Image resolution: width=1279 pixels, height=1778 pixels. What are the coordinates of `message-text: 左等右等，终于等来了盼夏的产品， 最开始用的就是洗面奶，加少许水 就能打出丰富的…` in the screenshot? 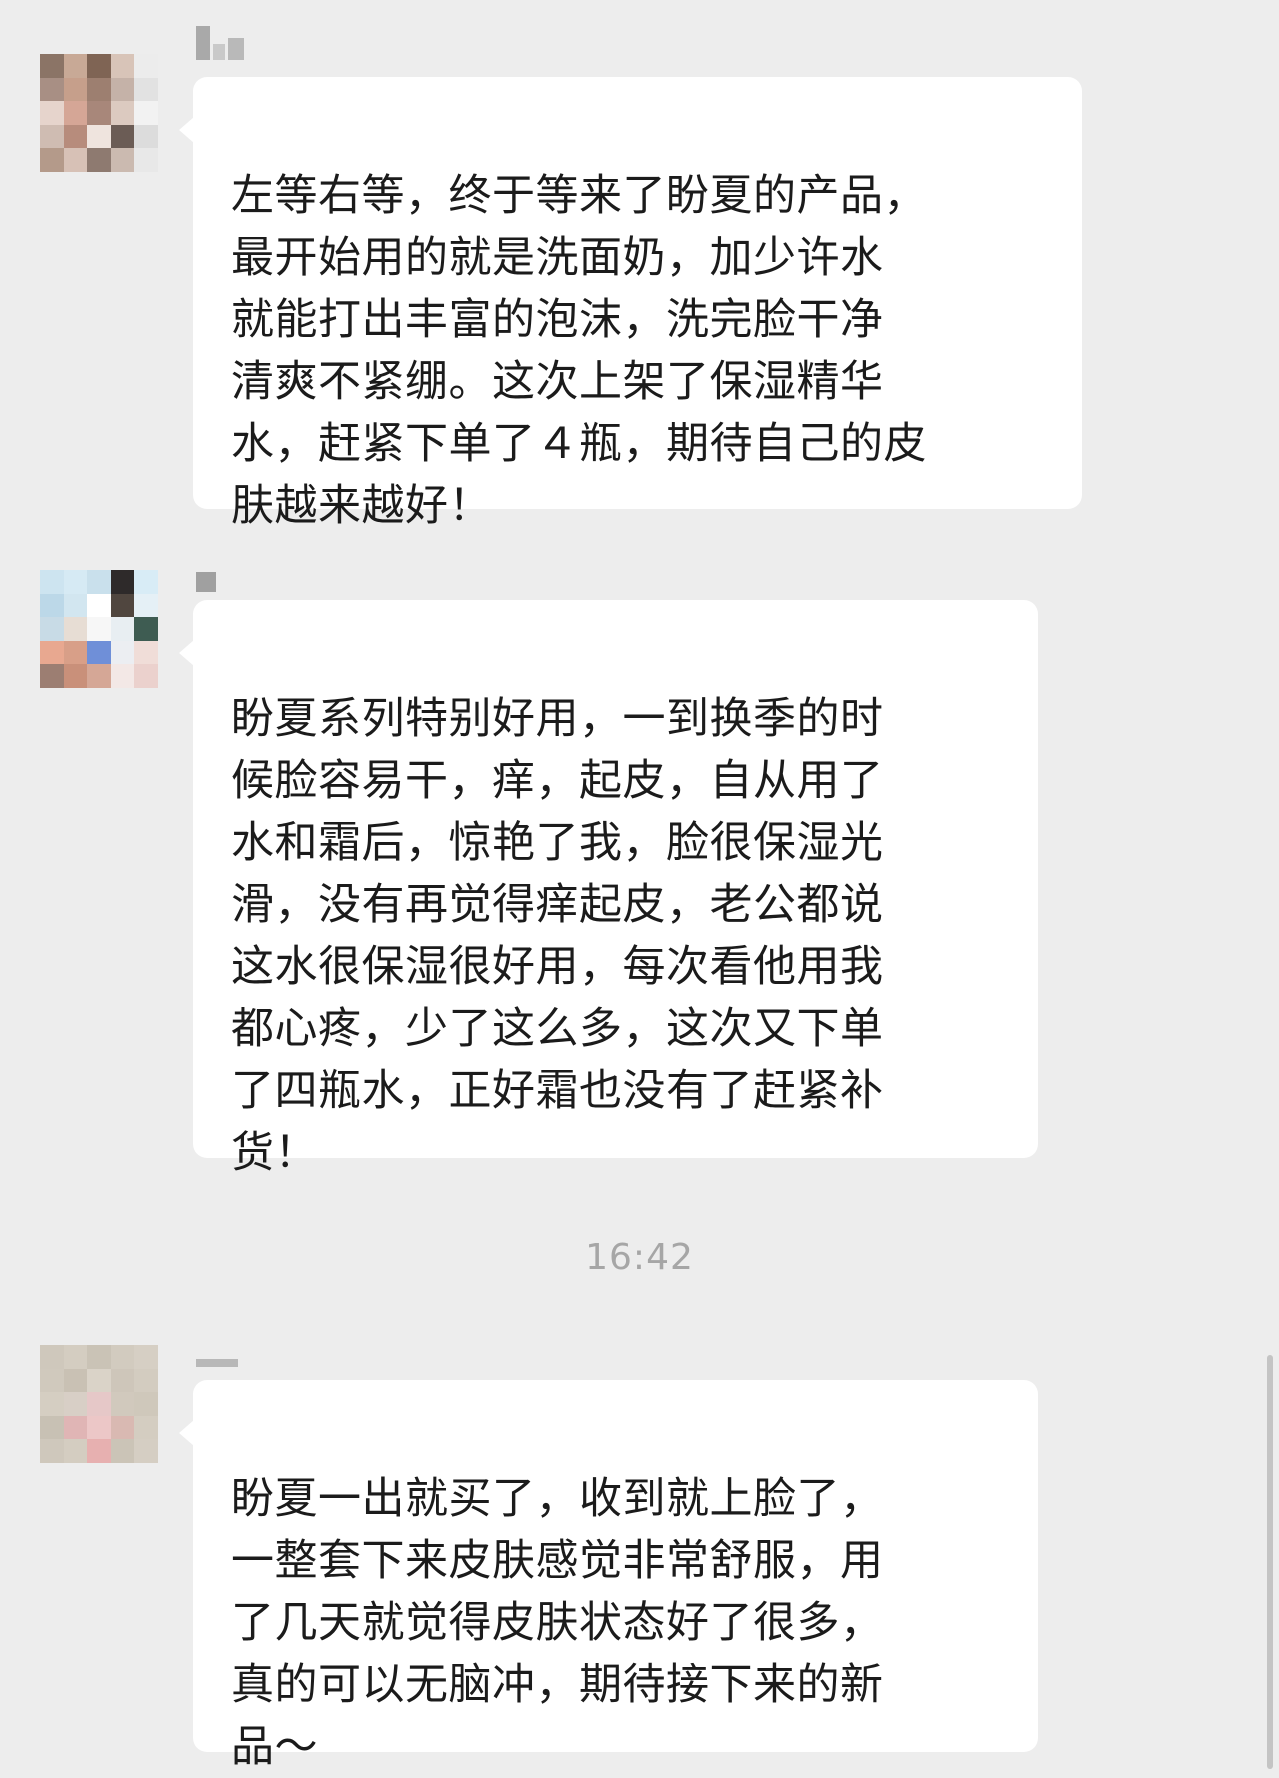 It's located at (579, 351).